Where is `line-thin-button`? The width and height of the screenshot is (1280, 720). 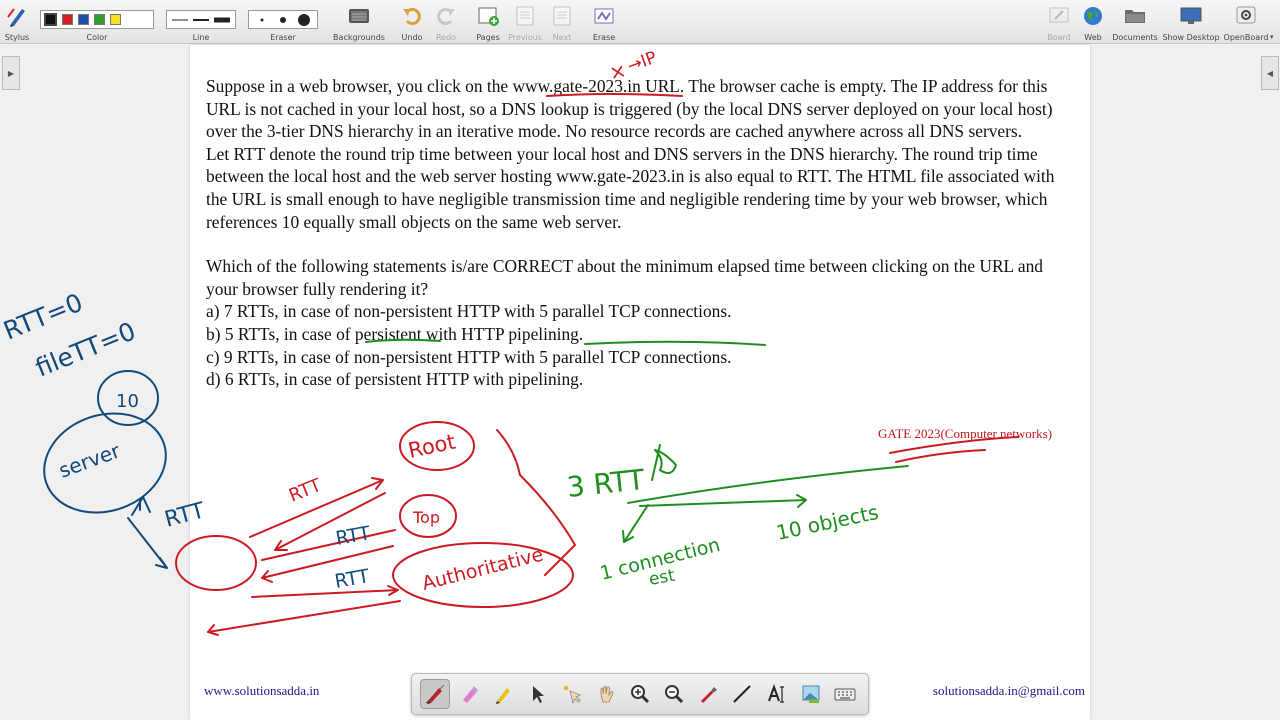
line-thin-button is located at coordinates (179, 19).